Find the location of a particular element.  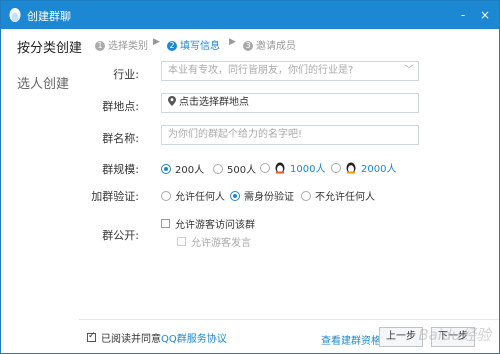

step-3: 3 邀请成员 is located at coordinates (269, 44).